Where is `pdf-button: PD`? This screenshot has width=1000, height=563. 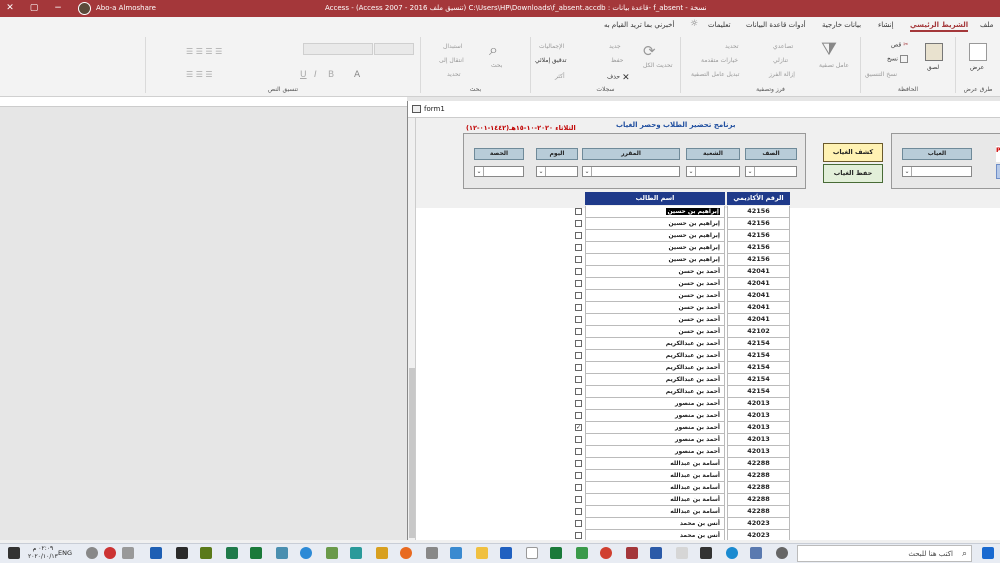 pdf-button: PD is located at coordinates (998, 154).